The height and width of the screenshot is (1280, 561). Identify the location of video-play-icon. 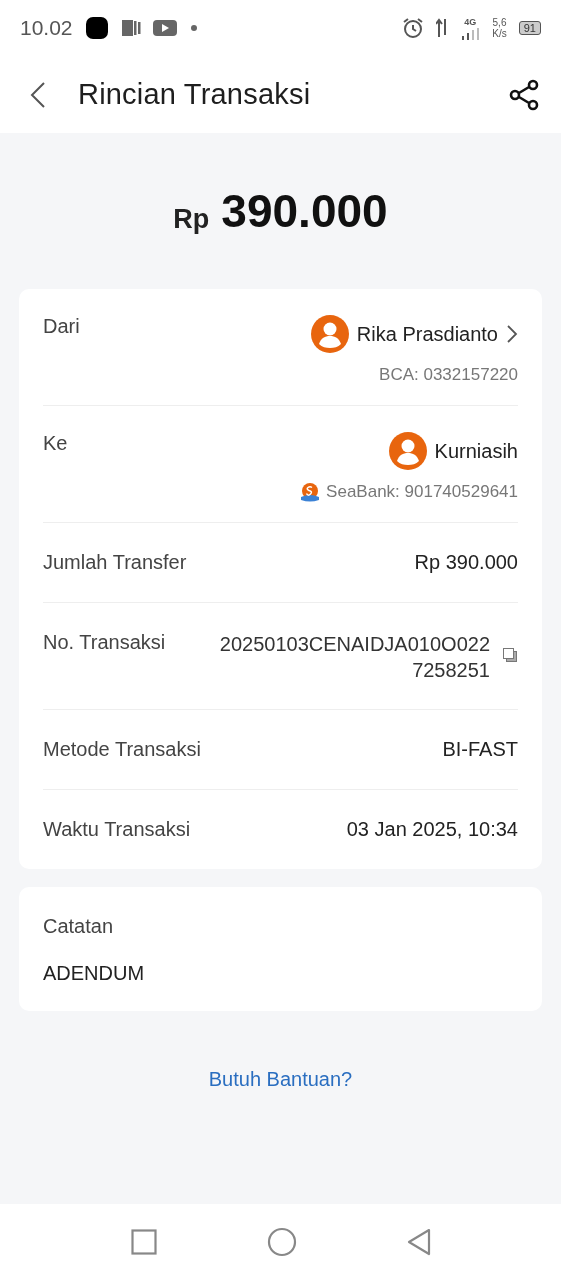
(164, 28).